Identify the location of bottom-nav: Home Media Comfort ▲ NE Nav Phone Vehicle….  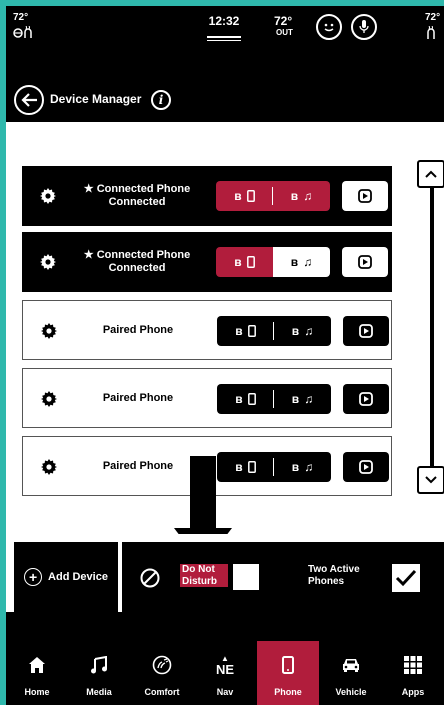
(225, 673).